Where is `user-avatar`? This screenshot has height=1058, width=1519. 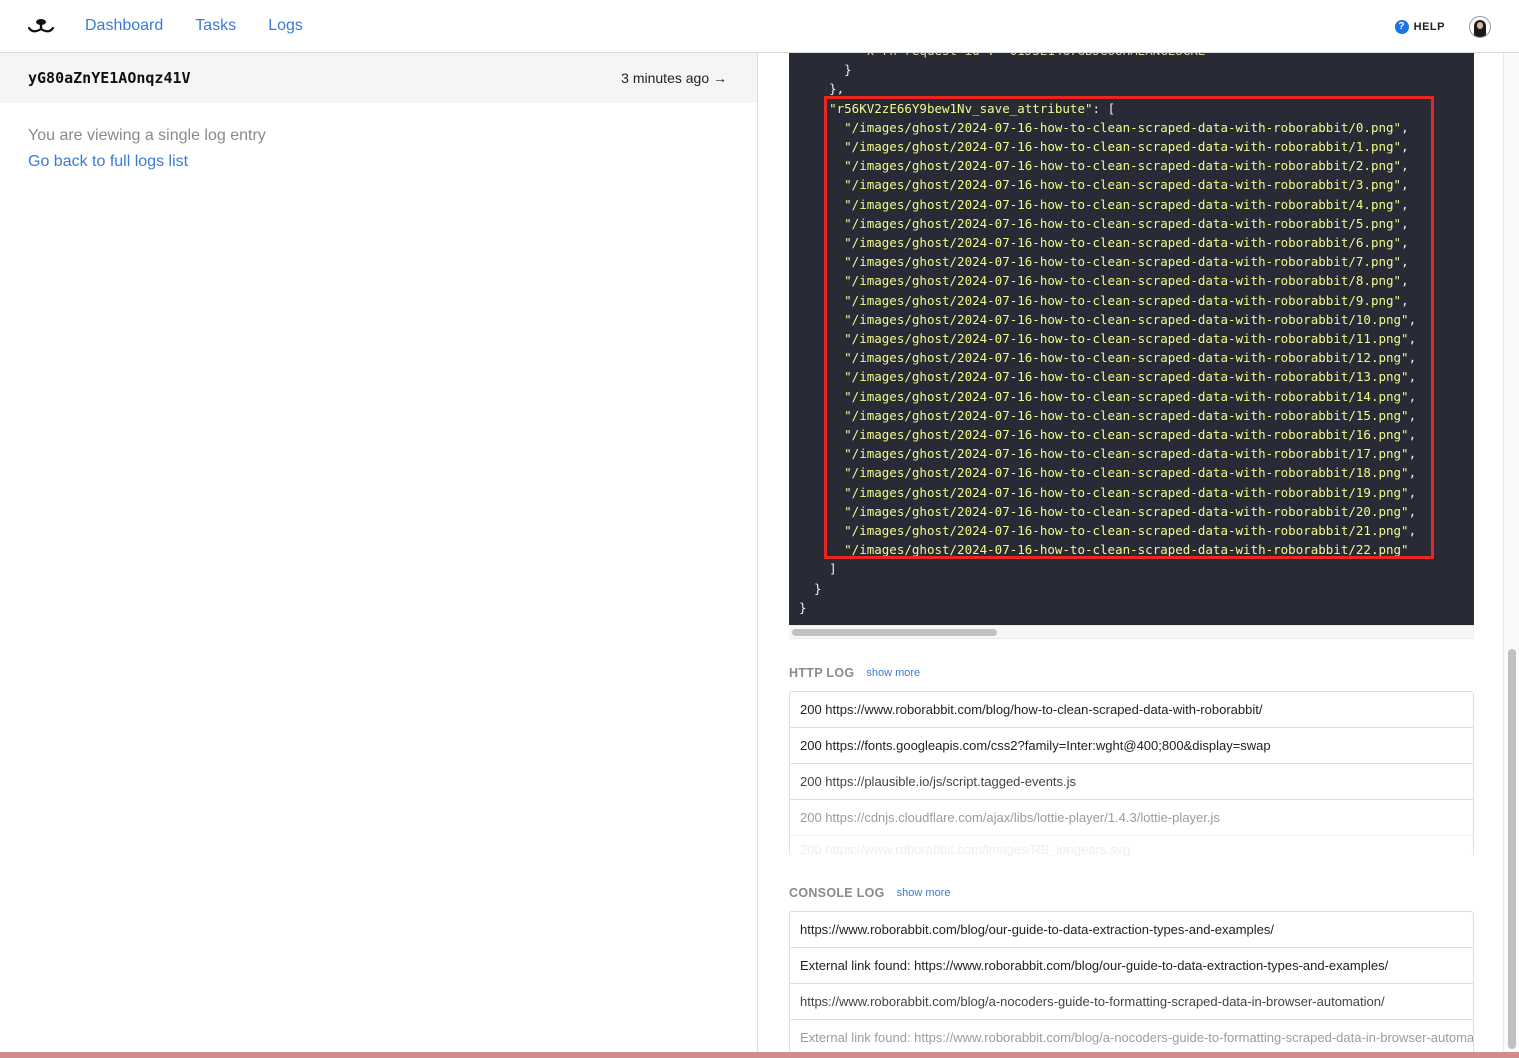 user-avatar is located at coordinates (1480, 26).